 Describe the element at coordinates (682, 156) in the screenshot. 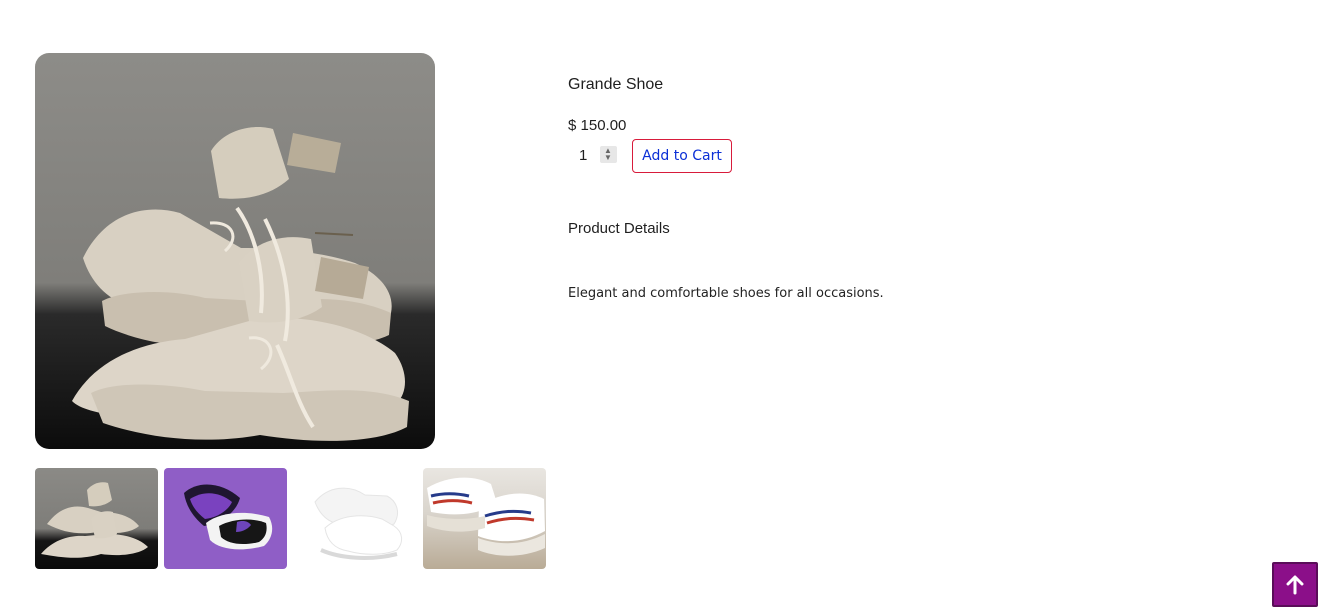

I see `add-to-cart-button: Add to Cart` at that location.